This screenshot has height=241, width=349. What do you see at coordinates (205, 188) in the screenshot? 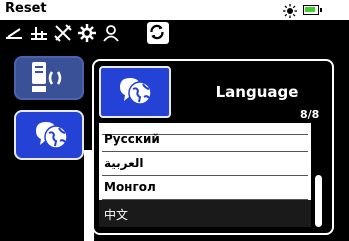
I see `list-item: Монгол` at bounding box center [205, 188].